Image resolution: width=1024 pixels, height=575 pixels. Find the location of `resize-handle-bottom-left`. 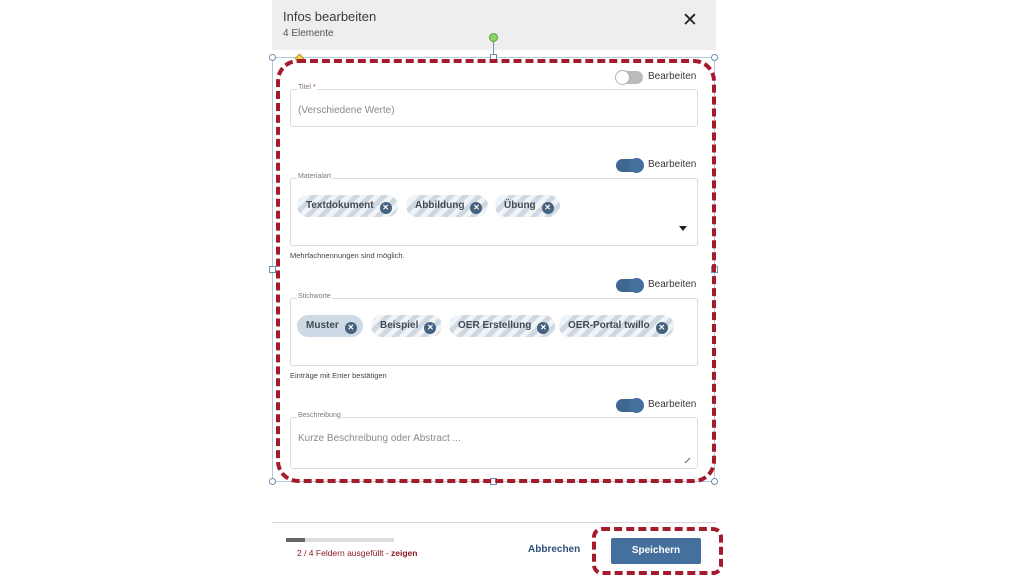

resize-handle-bottom-left is located at coordinates (272, 481).